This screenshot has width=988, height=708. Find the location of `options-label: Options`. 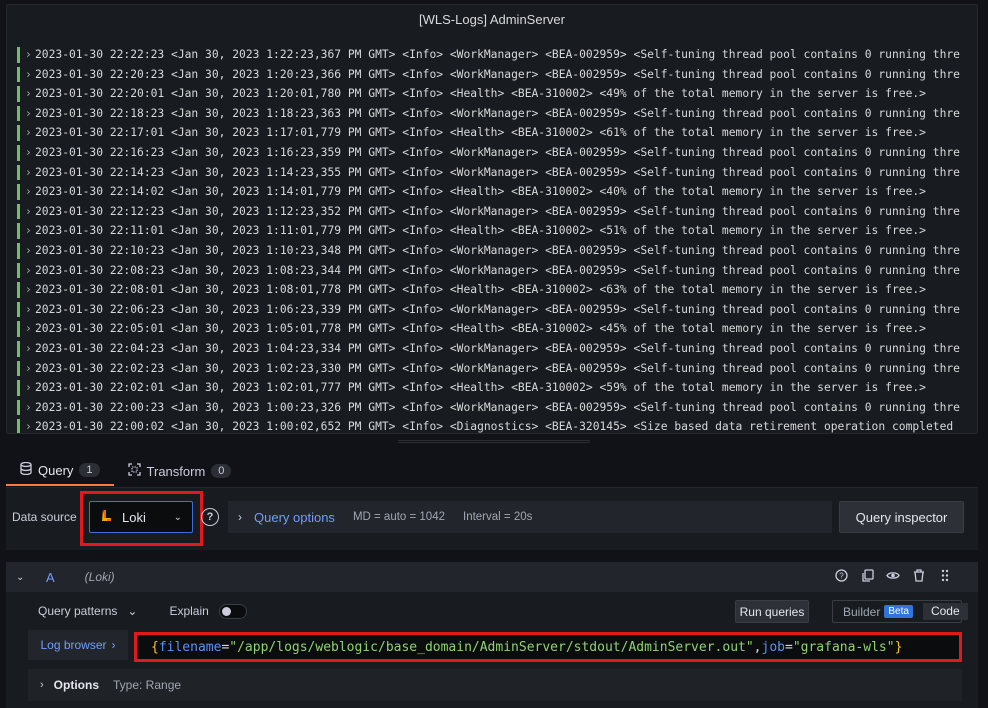

options-label: Options is located at coordinates (76, 685).